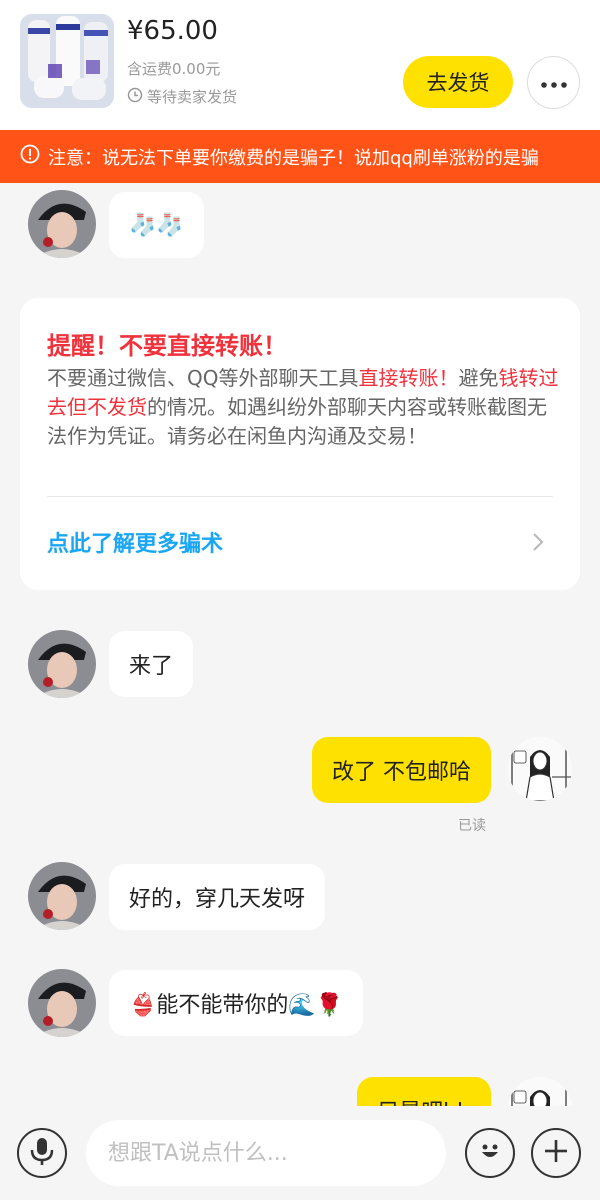 Image resolution: width=600 pixels, height=1200 pixels. I want to click on product-thumbnail, so click(67, 61).